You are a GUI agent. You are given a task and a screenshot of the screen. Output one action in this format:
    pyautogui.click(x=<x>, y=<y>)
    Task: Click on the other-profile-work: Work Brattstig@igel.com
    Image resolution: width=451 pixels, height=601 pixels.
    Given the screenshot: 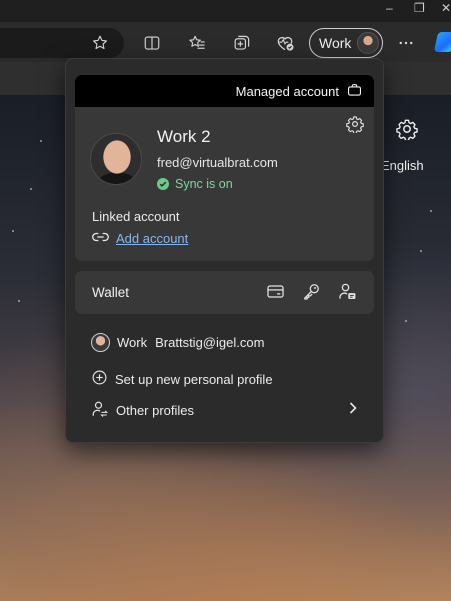 What is the action you would take?
    pyautogui.click(x=177, y=342)
    